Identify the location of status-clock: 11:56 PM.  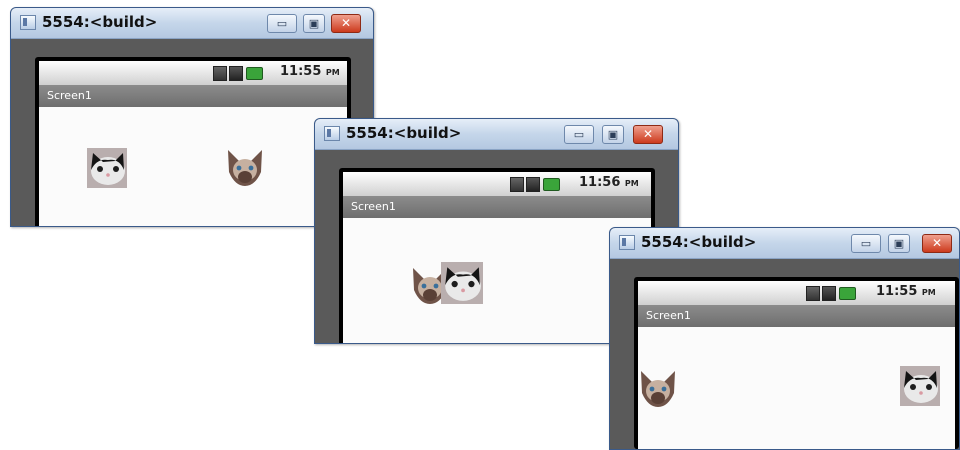
(609, 182).